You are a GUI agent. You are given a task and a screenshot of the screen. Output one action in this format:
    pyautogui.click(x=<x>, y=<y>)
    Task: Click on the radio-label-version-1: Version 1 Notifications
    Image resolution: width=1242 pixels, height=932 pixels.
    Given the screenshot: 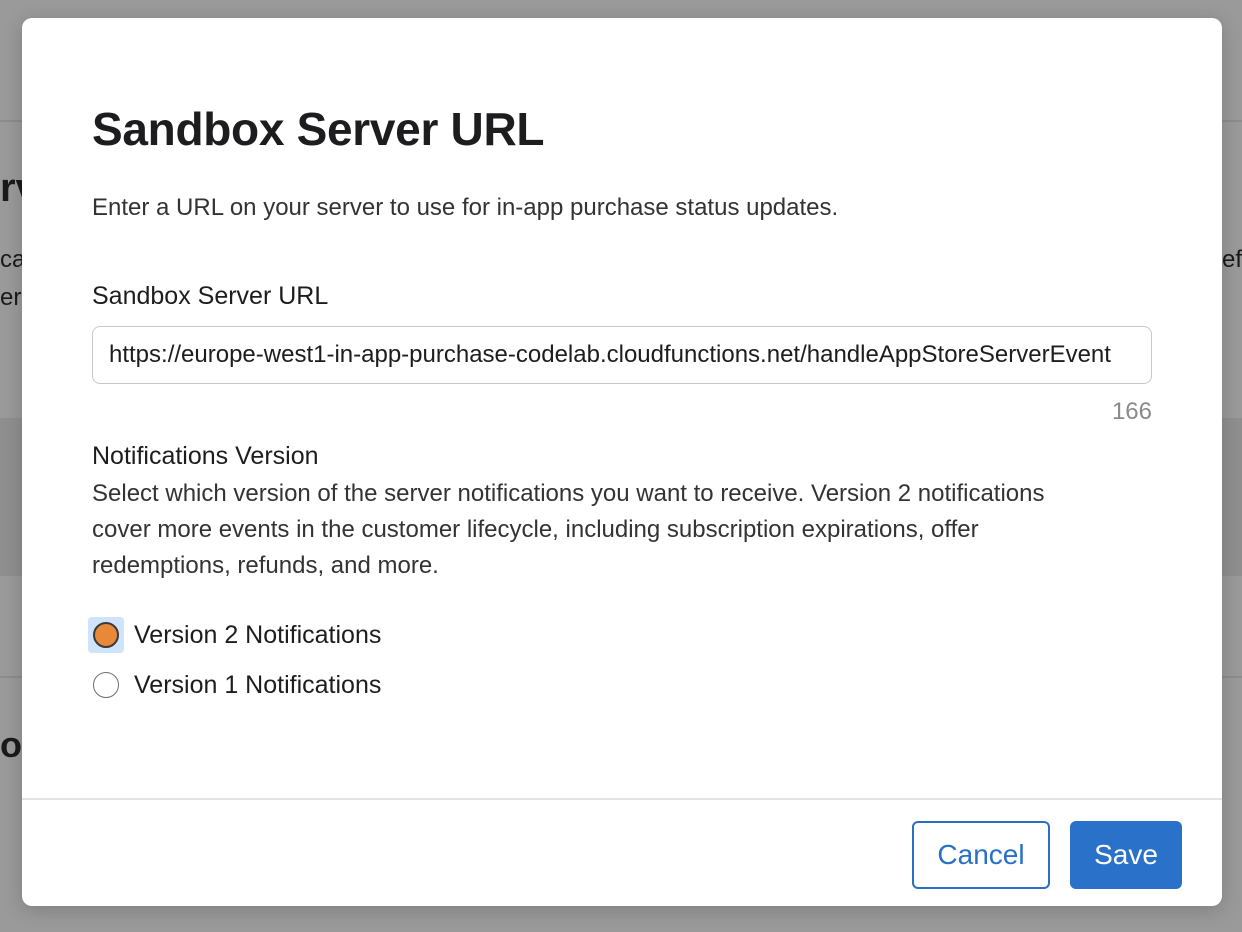 What is the action you would take?
    pyautogui.click(x=258, y=684)
    